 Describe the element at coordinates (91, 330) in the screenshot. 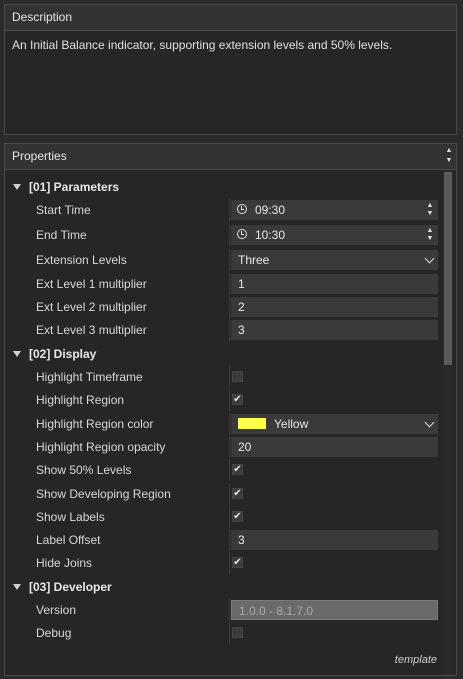

I see `property-name: Ext Level 3 multiplier` at that location.